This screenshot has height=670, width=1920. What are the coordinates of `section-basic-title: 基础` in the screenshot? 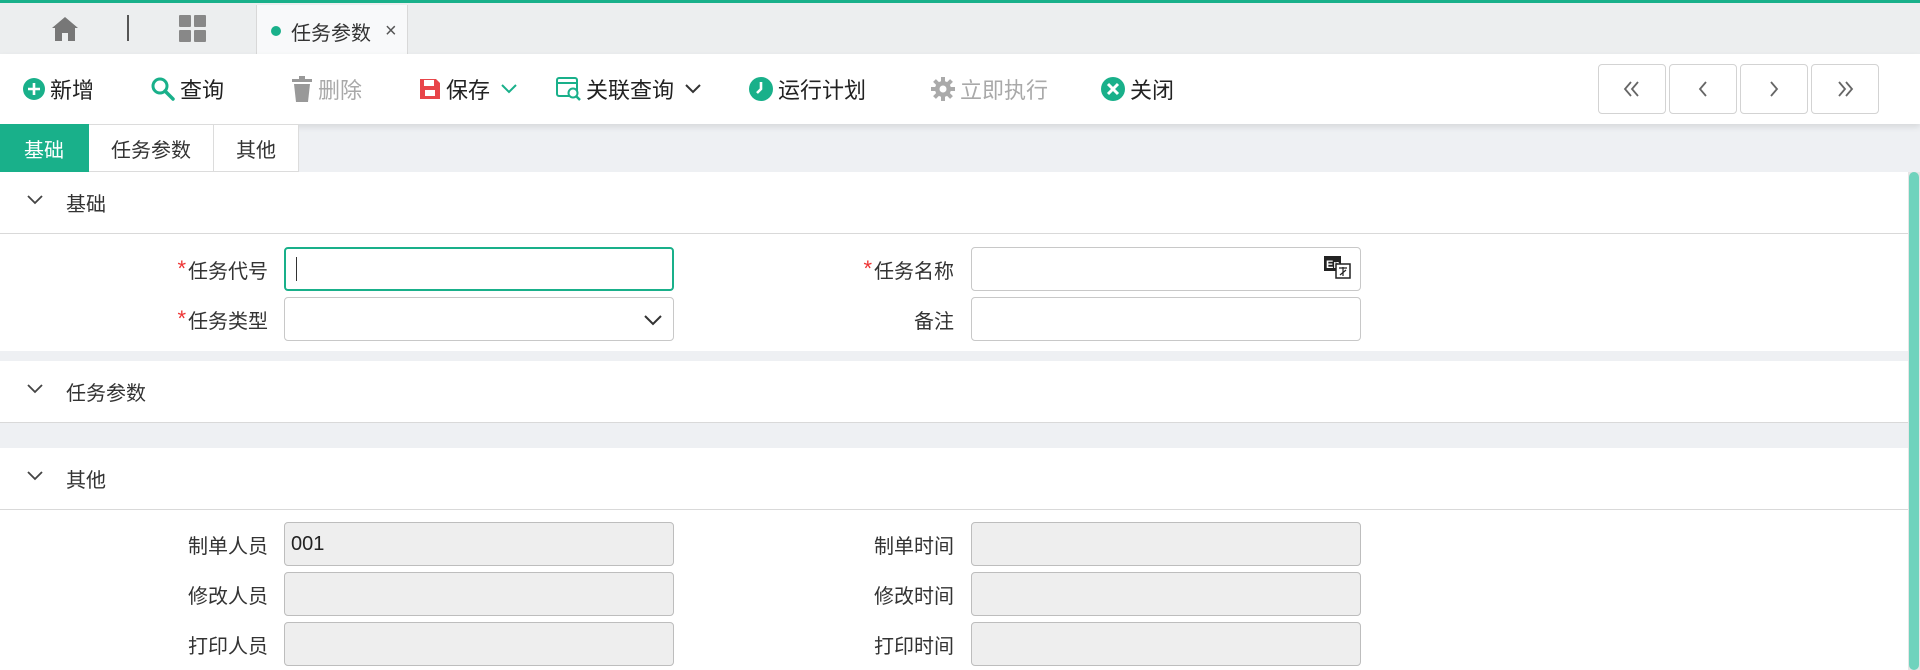 It's located at (86, 205).